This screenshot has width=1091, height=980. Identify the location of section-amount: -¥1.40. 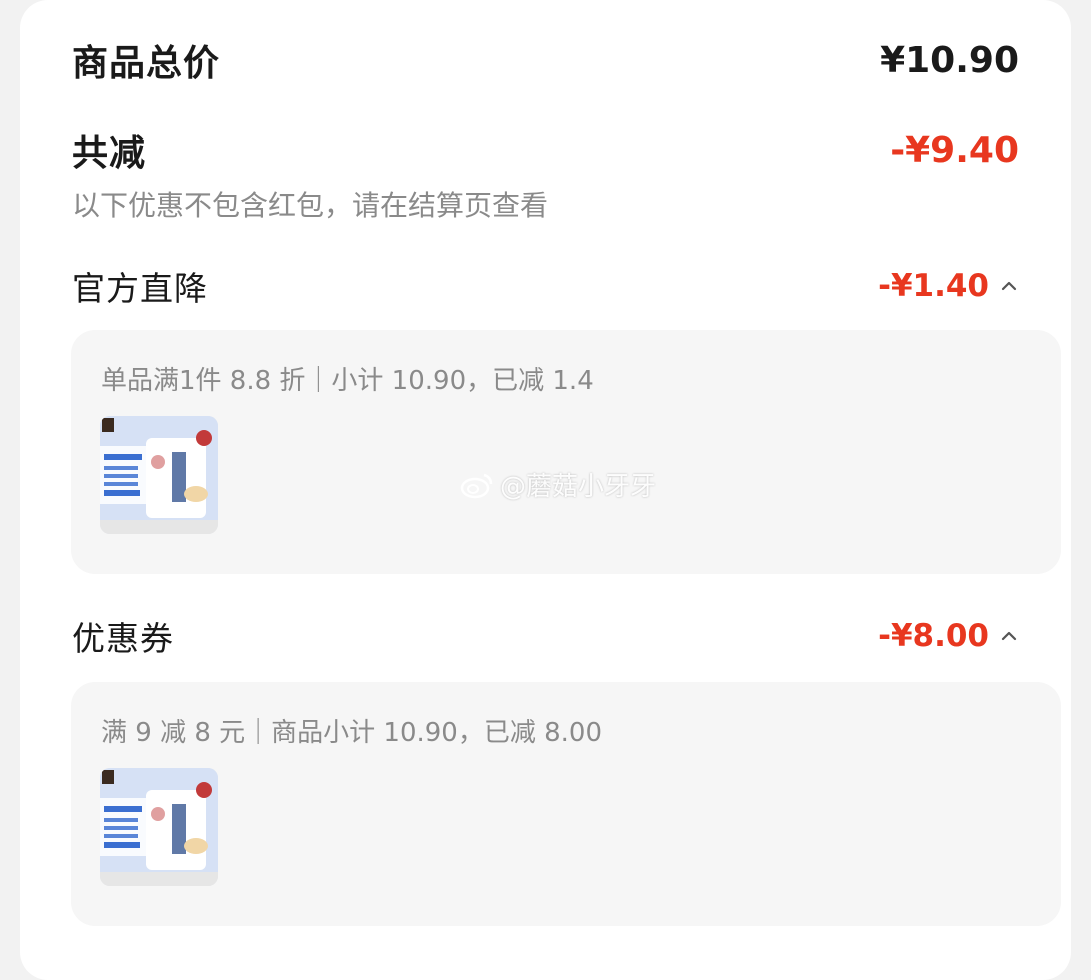
(933, 286).